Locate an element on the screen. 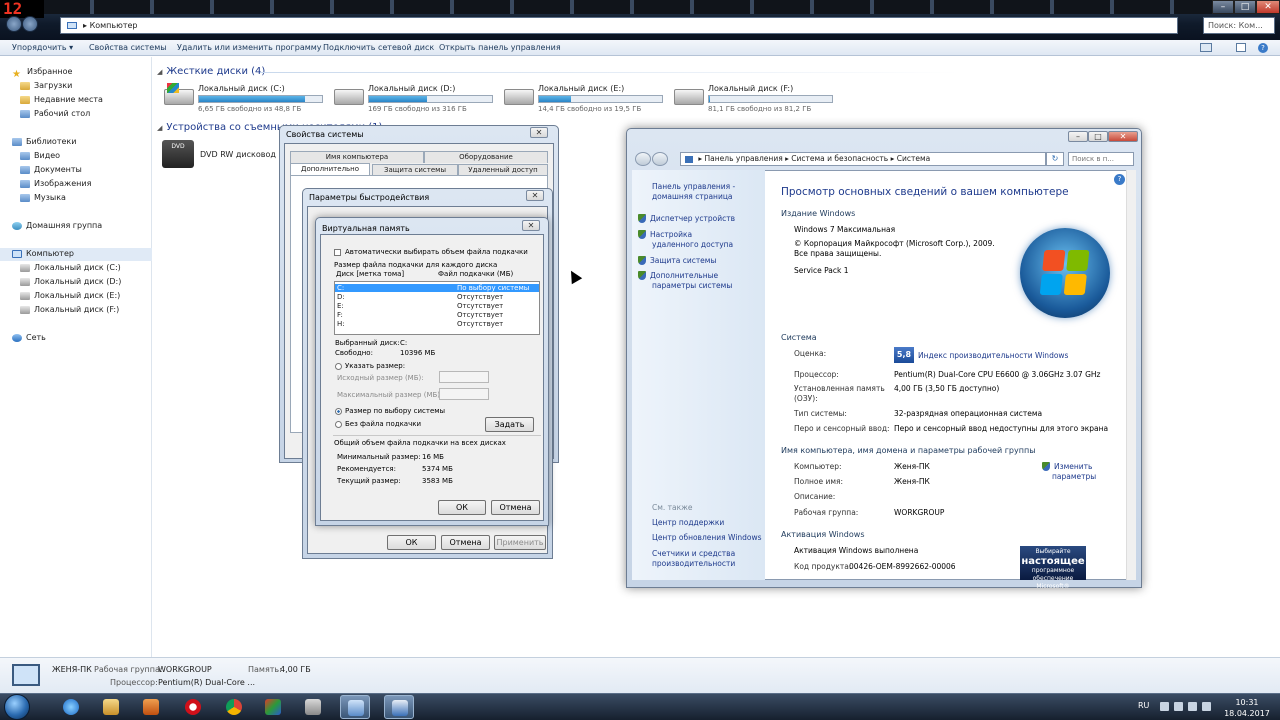  view-options-icon is located at coordinates (1206, 47).